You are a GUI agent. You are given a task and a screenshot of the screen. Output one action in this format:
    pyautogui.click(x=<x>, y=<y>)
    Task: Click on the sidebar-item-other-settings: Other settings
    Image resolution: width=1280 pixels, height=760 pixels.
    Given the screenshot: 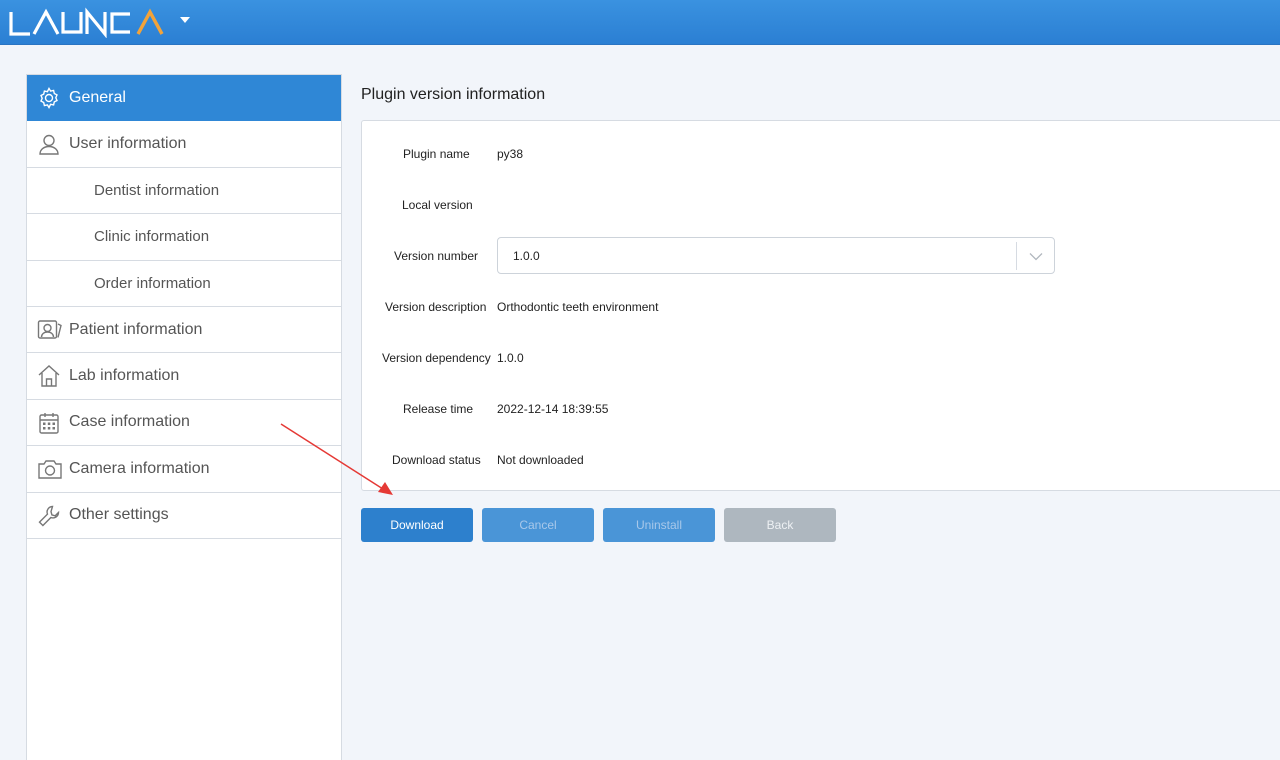 What is the action you would take?
    pyautogui.click(x=184, y=516)
    